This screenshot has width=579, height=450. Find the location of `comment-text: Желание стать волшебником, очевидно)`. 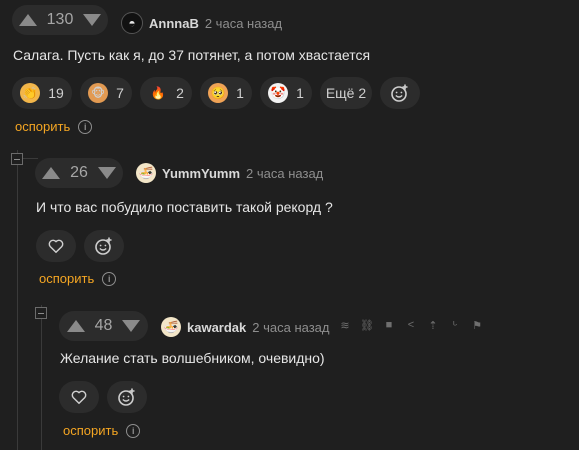

comment-text: Желание стать волшебником, очевидно) is located at coordinates (192, 358).